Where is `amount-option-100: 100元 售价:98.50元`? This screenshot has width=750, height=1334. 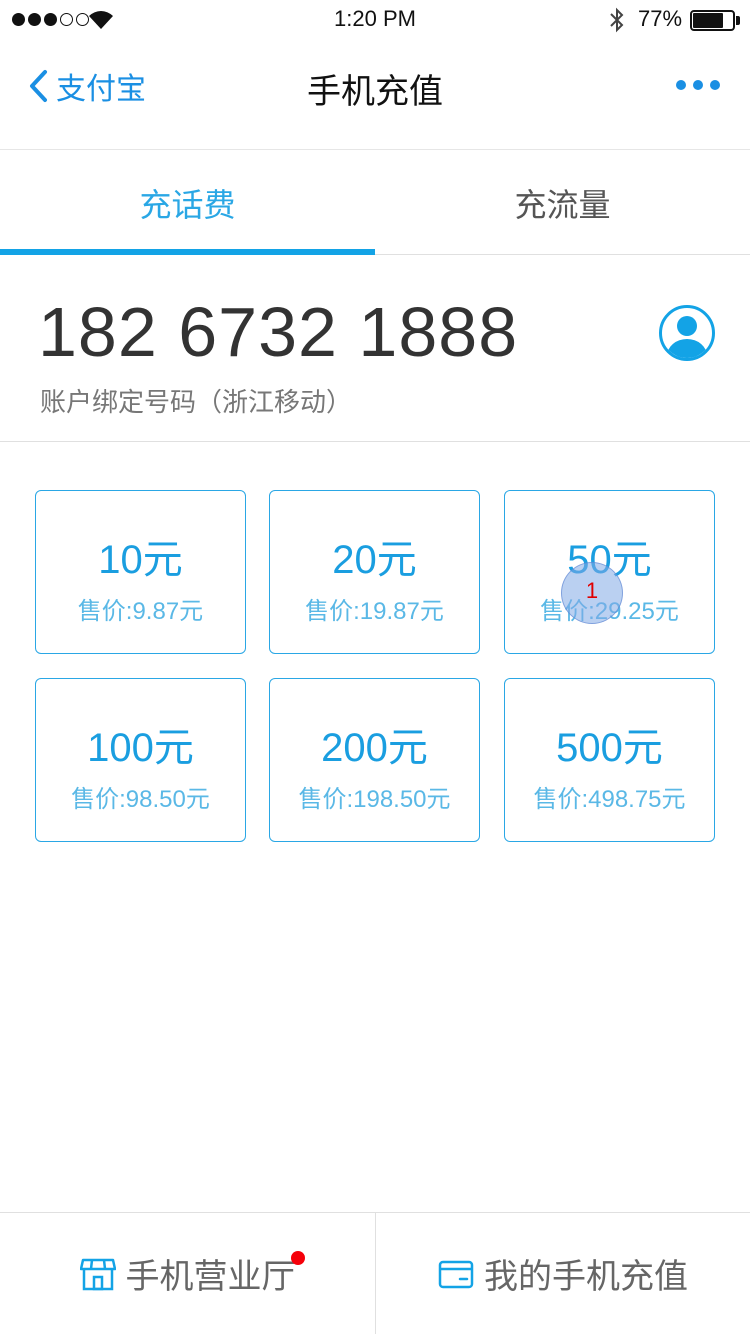
amount-option-100: 100元 售价:98.50元 is located at coordinates (140, 760).